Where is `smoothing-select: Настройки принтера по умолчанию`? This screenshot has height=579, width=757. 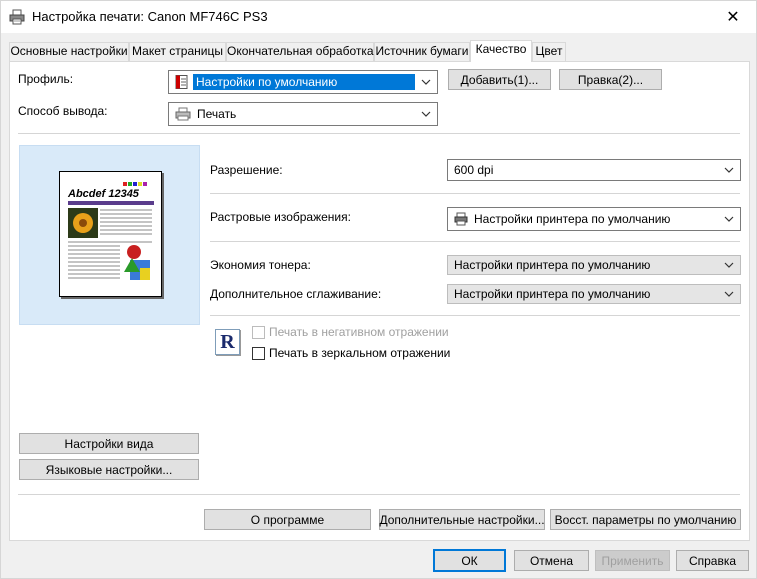
smoothing-select: Настройки принтера по умолчанию is located at coordinates (594, 294).